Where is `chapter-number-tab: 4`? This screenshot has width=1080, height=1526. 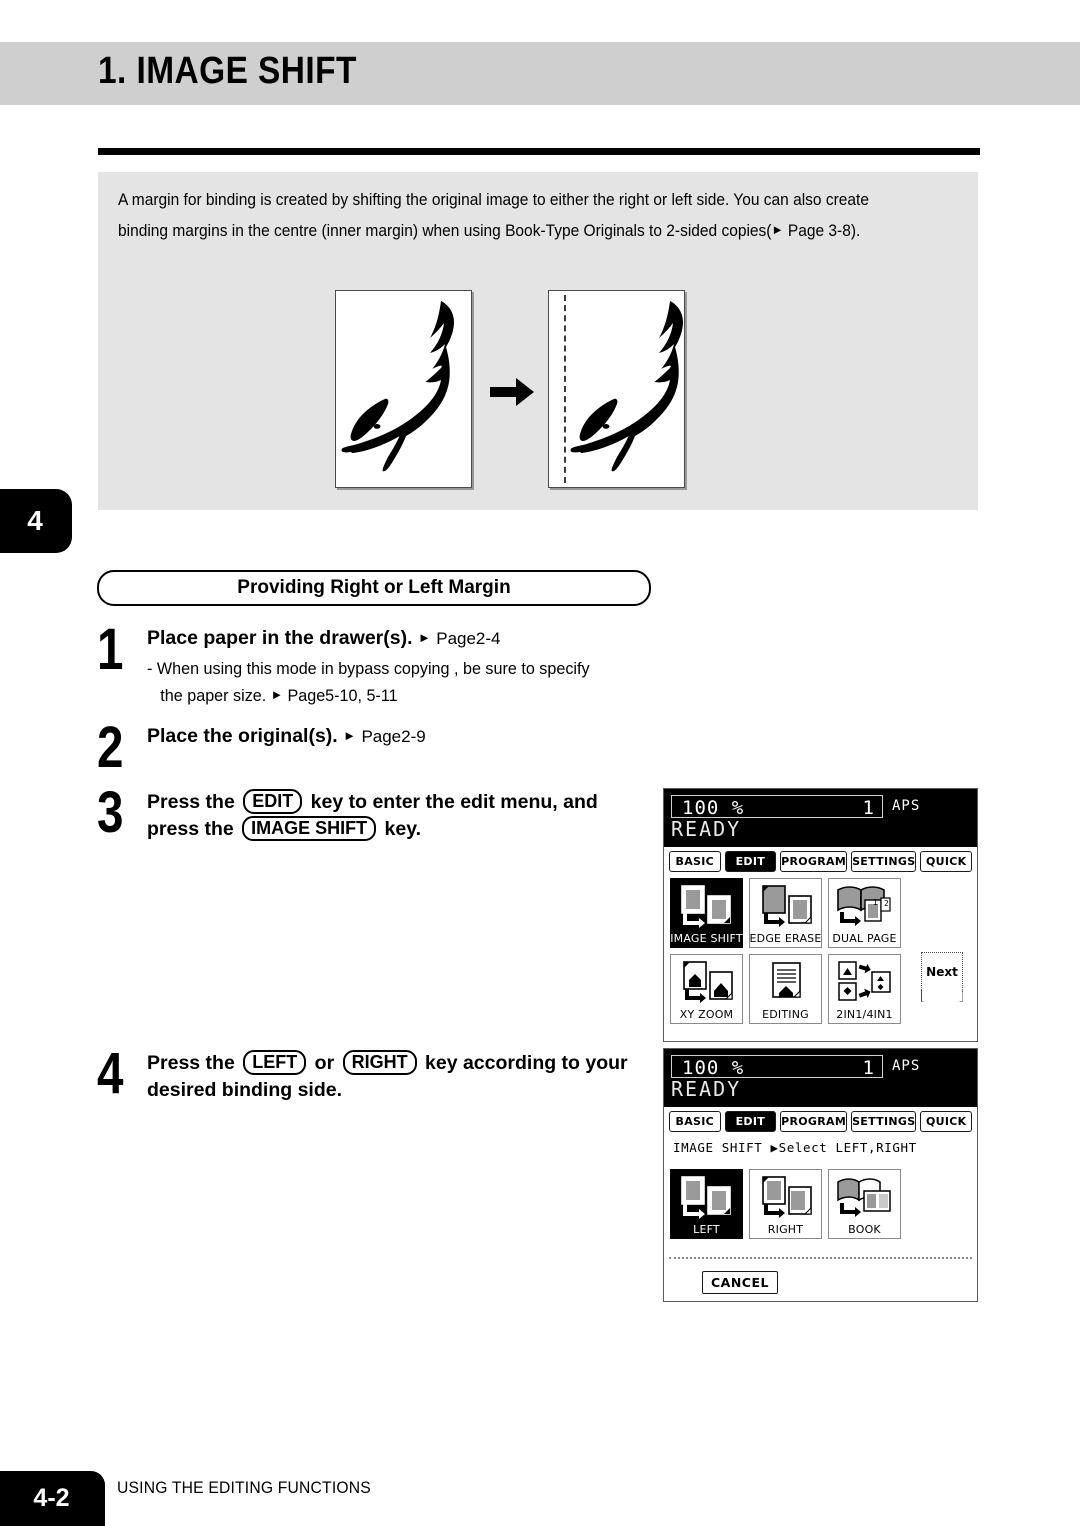 chapter-number-tab: 4 is located at coordinates (36, 521).